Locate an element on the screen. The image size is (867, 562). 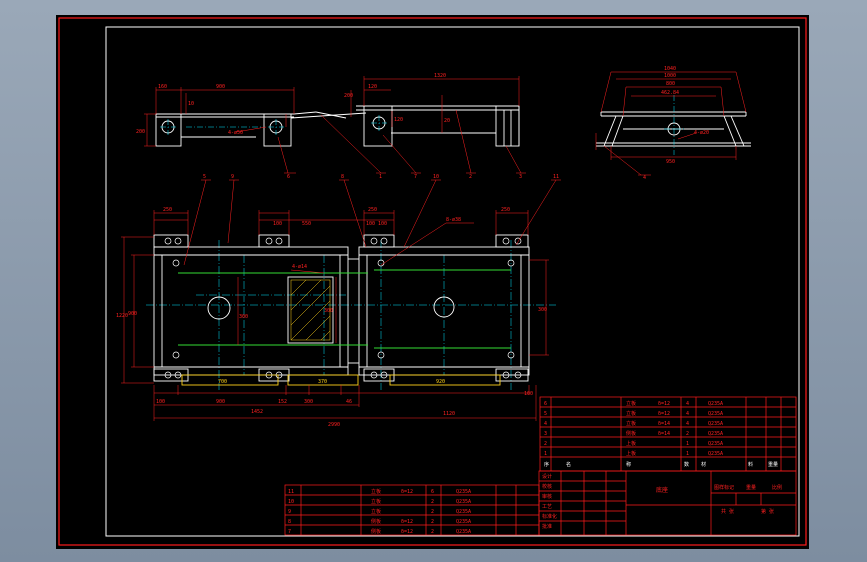
dim-label: 1040 is located at coordinates (670, 69).